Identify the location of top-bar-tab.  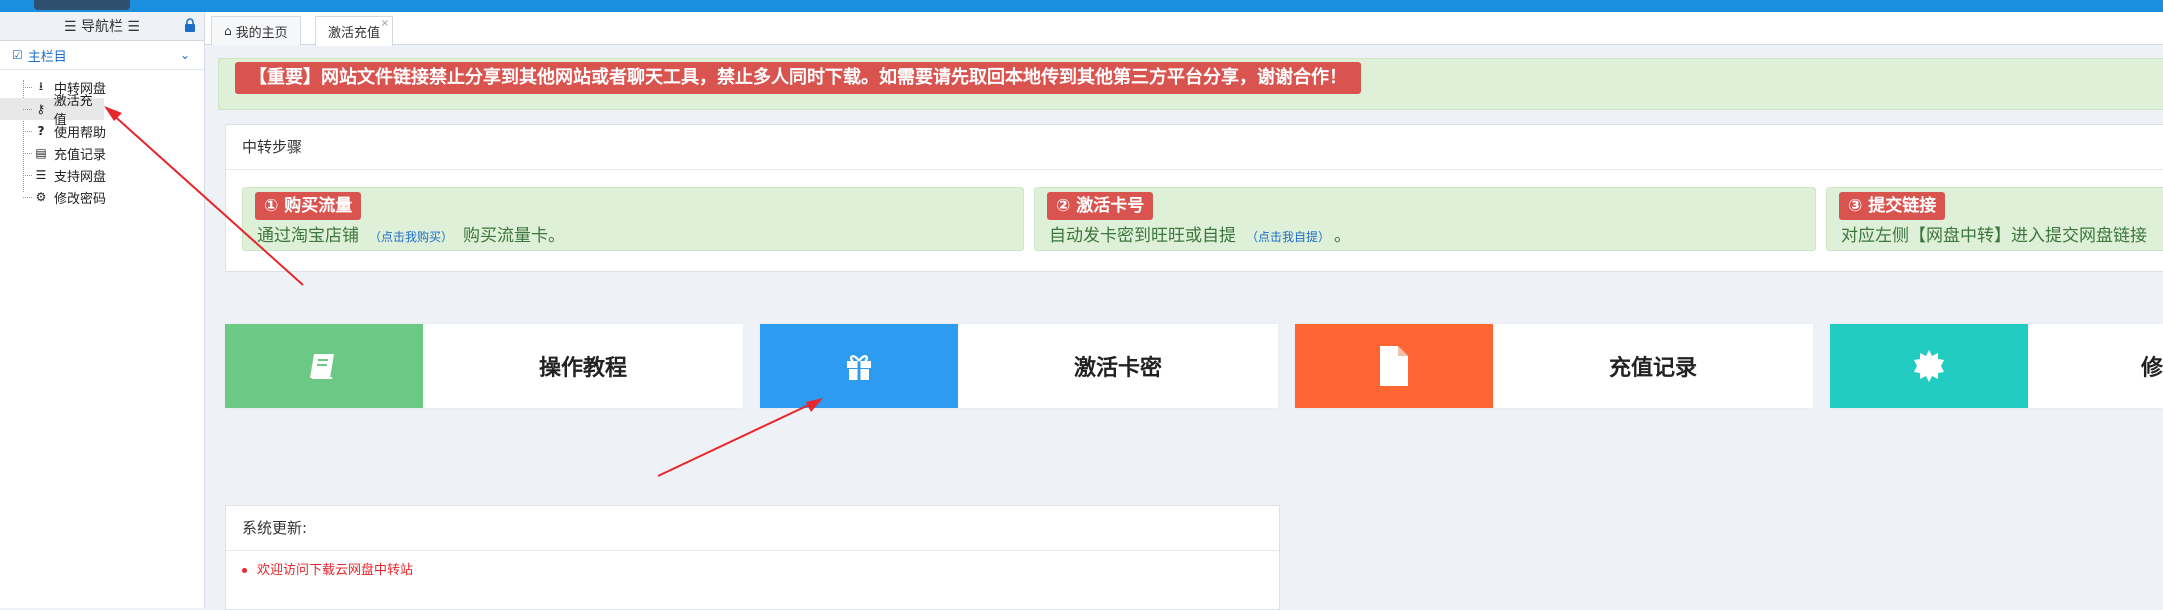
(82, 5).